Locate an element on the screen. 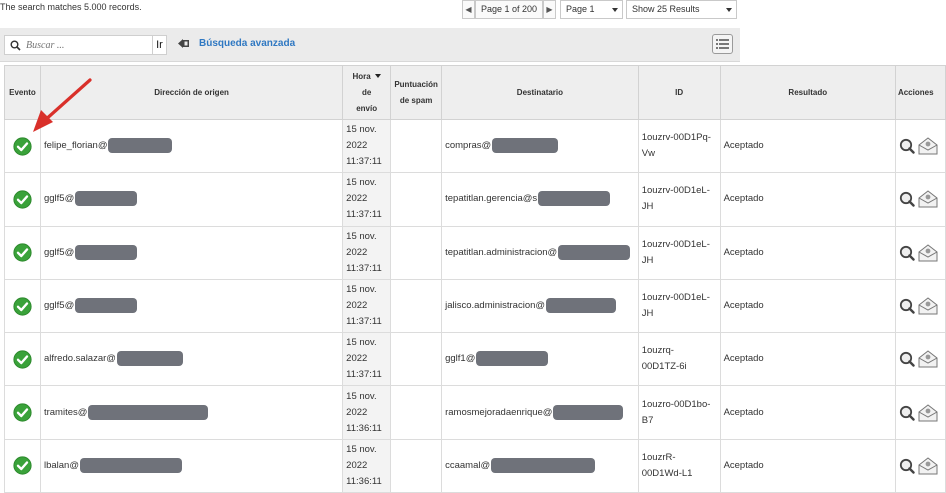  check-circle-icon is located at coordinates (22, 146).